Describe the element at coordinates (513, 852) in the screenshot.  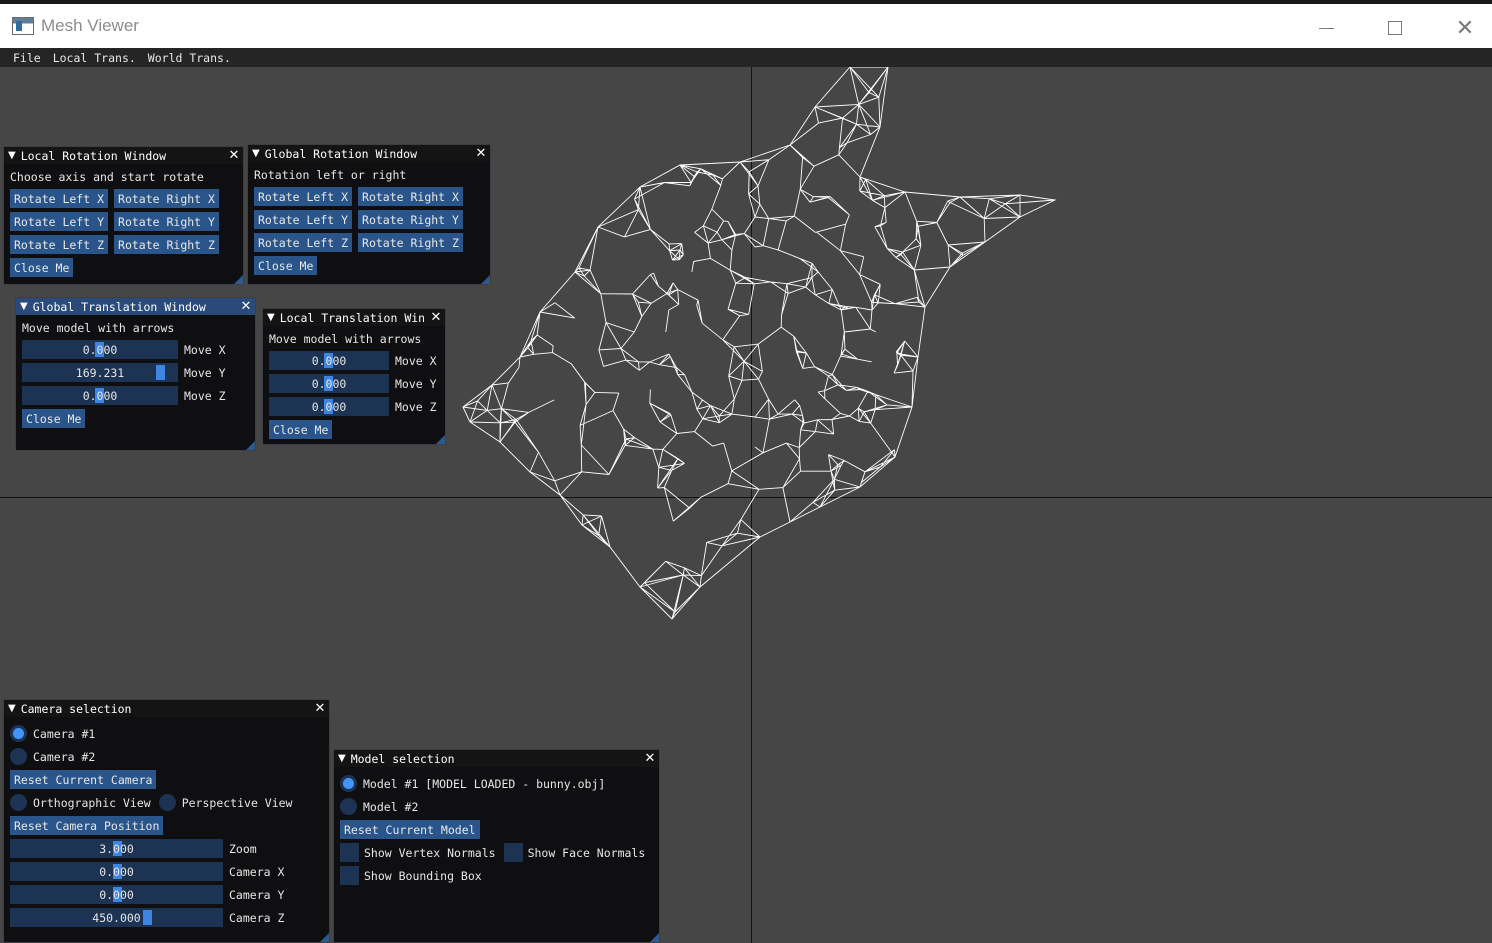
I see `show-face-normals-checkbox` at that location.